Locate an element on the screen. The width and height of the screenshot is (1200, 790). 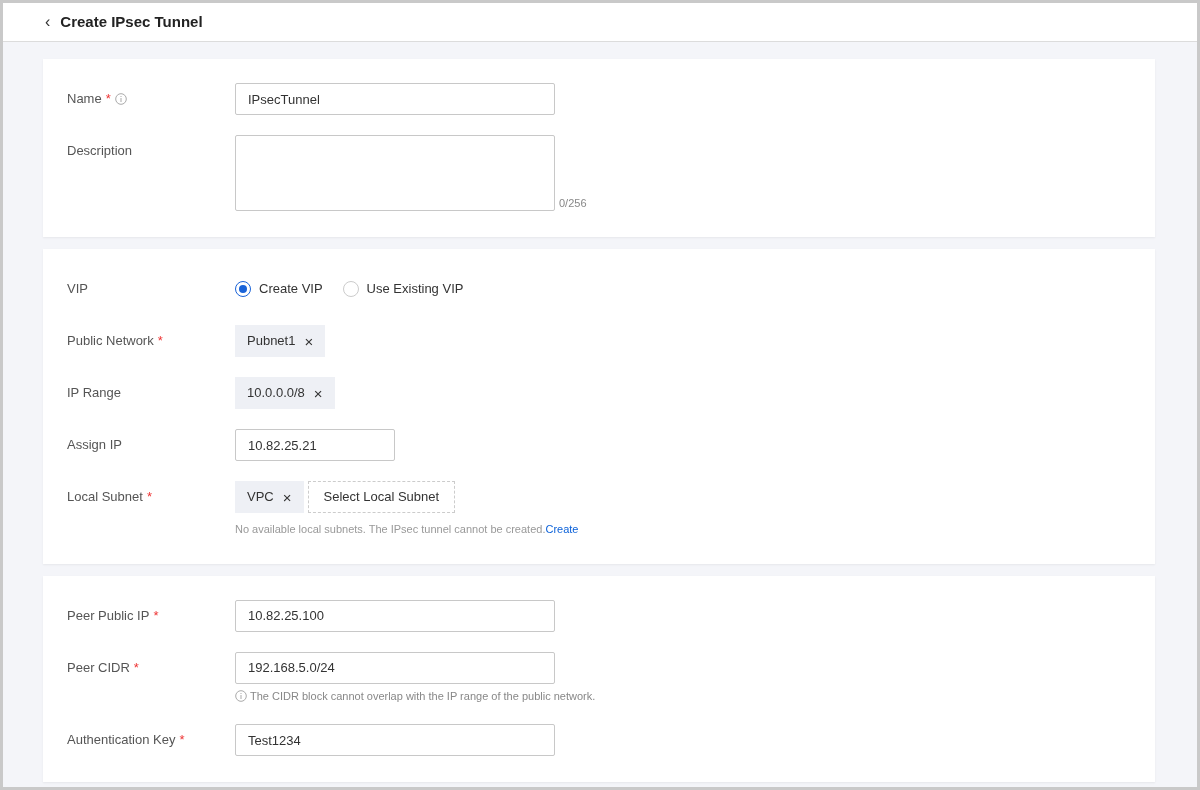
field-label: Public Network is located at coordinates (110, 341).